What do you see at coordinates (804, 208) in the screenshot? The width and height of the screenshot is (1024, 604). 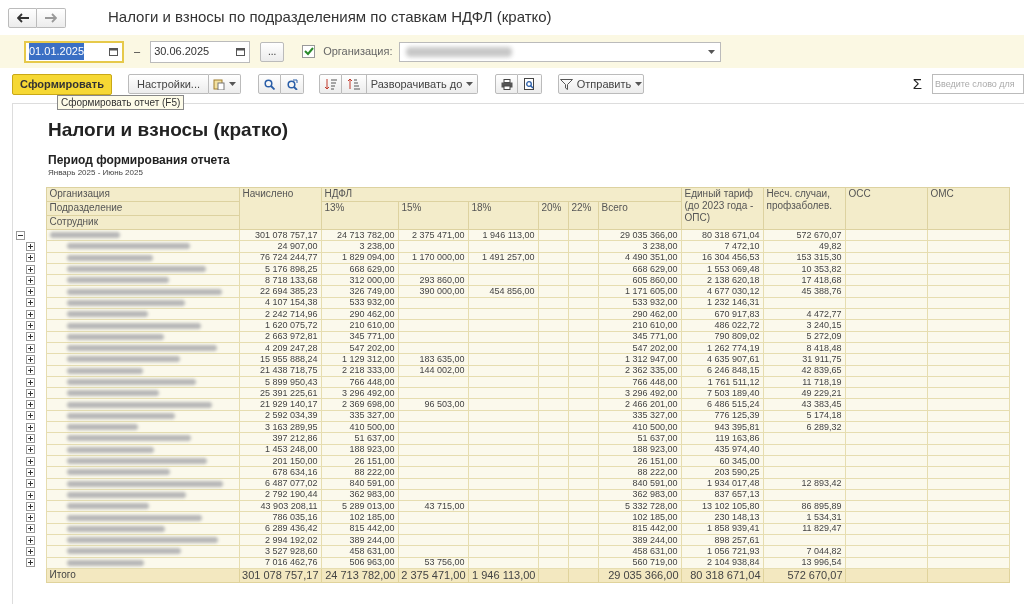 I see `column-header: Несч. случаи, профзаболев.` at bounding box center [804, 208].